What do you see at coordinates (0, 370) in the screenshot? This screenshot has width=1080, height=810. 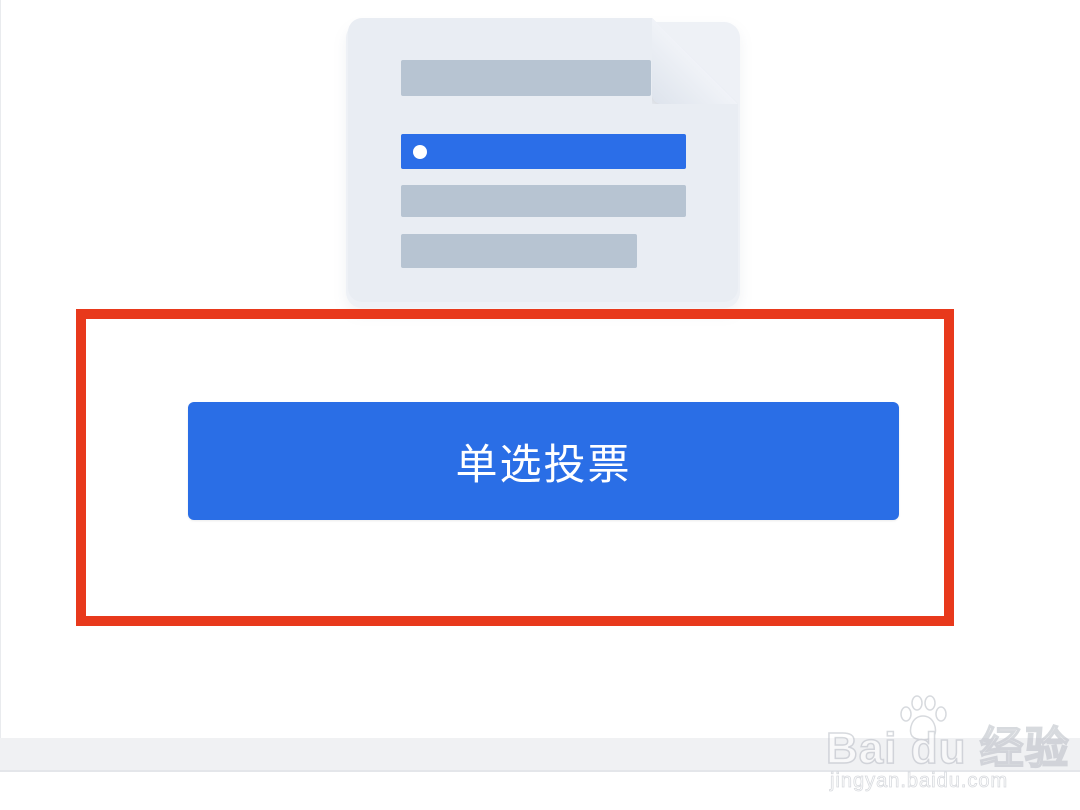 I see `left-edge-divider` at bounding box center [0, 370].